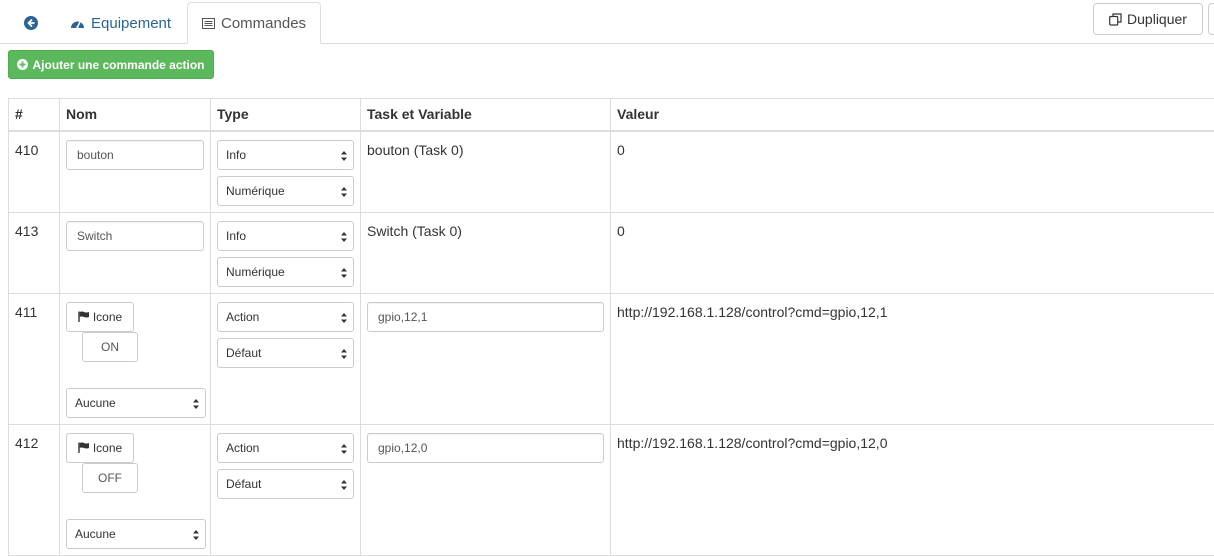  Describe the element at coordinates (34, 150) in the screenshot. I see `command-id: 410` at that location.